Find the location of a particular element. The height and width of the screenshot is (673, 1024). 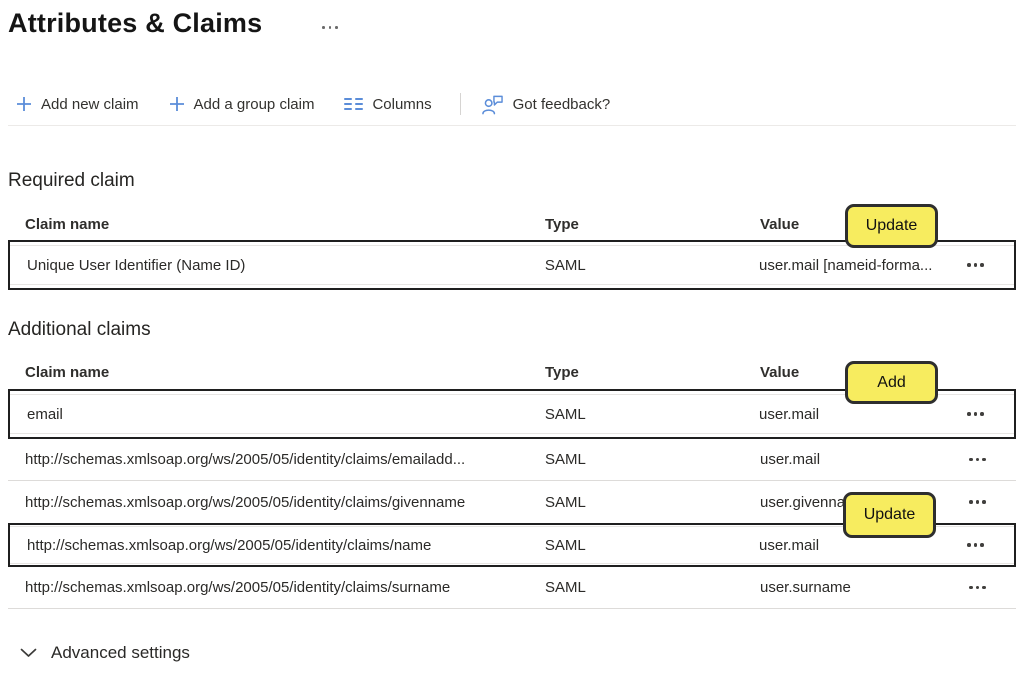

columns-button: Columns is located at coordinates (387, 104).